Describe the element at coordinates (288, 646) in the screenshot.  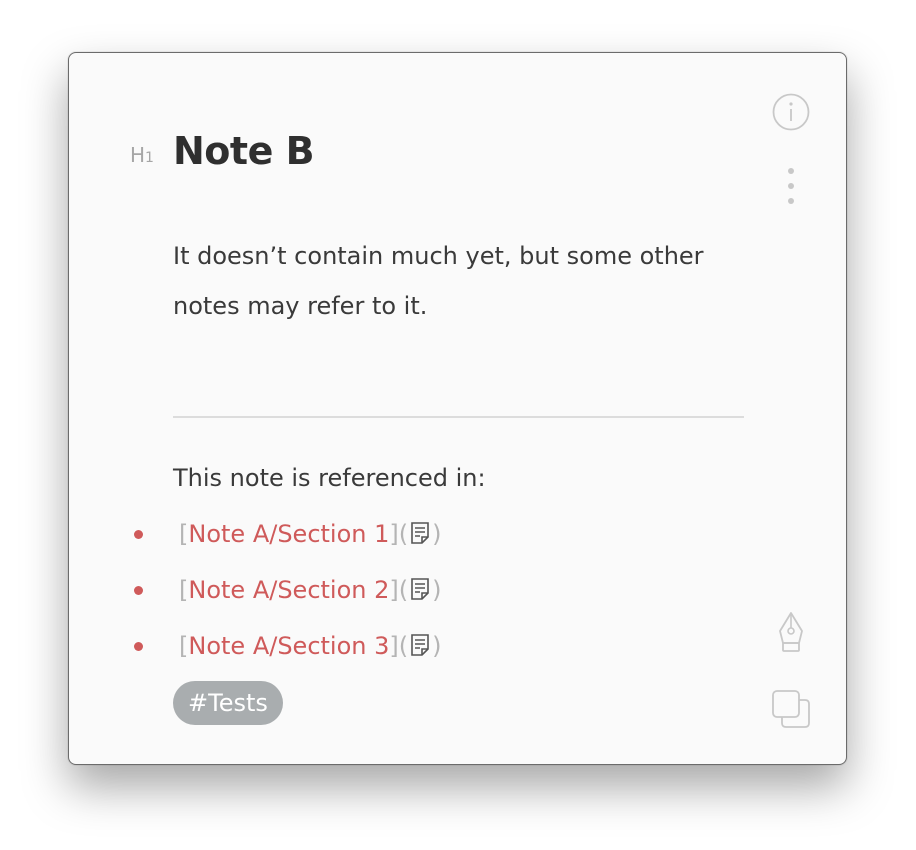
I see `reference-link-note-a-section-3: Note A/Section 3` at that location.